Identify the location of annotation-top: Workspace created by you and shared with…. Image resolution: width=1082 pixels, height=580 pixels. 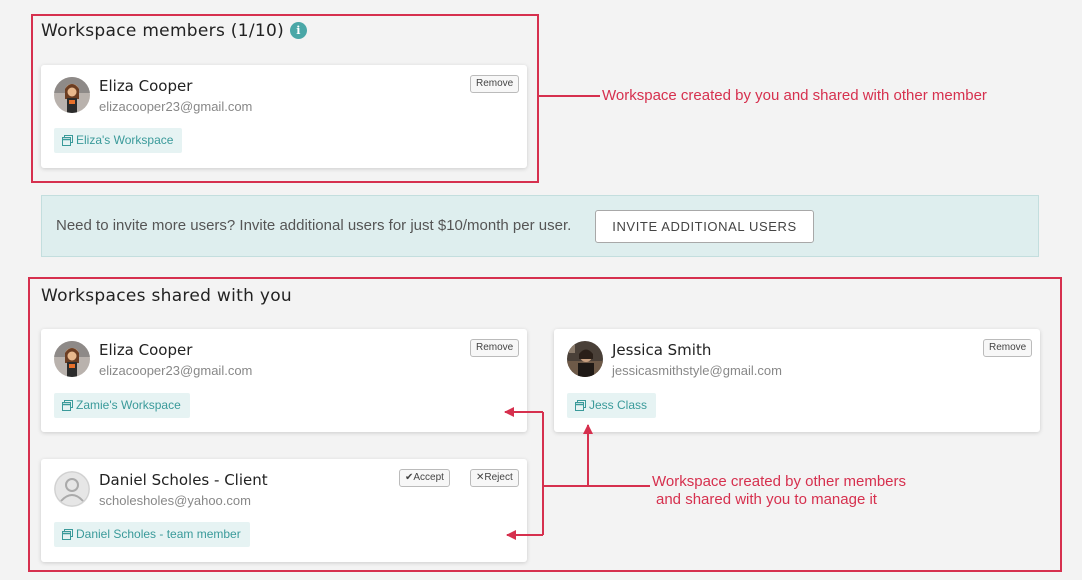
(794, 95).